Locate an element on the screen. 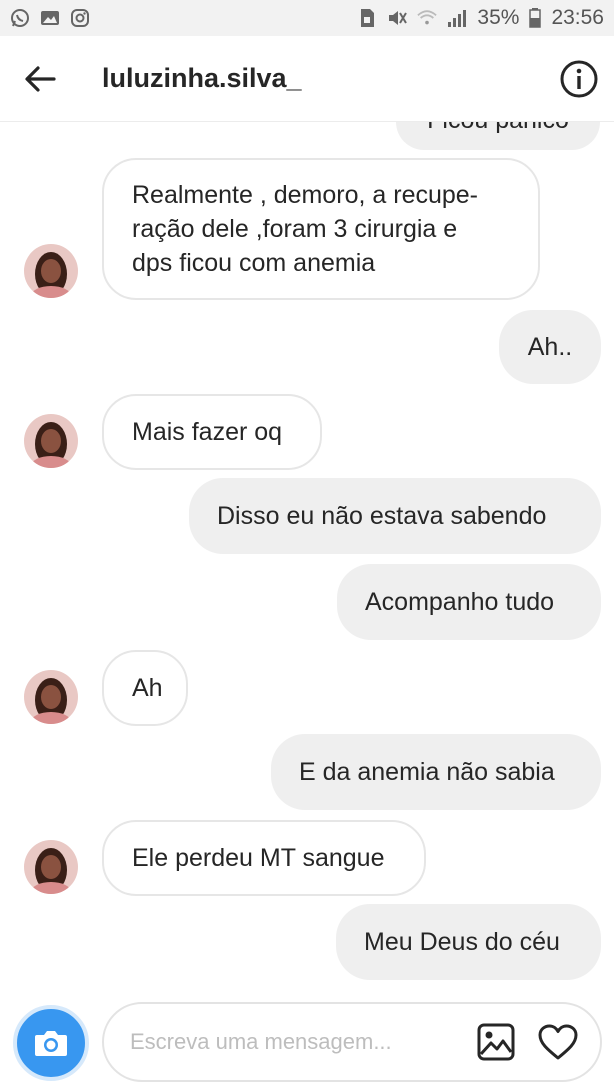 This screenshot has width=614, height=1090. message-outgoing: Disso eu não estava sabendo is located at coordinates (395, 516).